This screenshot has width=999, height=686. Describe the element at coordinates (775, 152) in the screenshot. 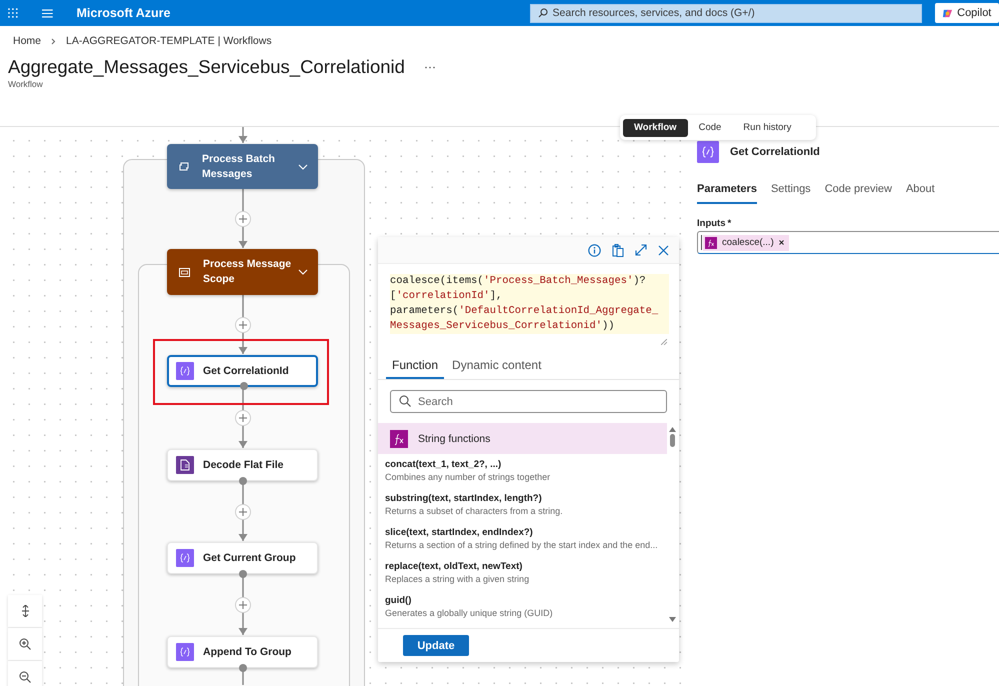

I see `action-title: Get CorrelationId` at that location.